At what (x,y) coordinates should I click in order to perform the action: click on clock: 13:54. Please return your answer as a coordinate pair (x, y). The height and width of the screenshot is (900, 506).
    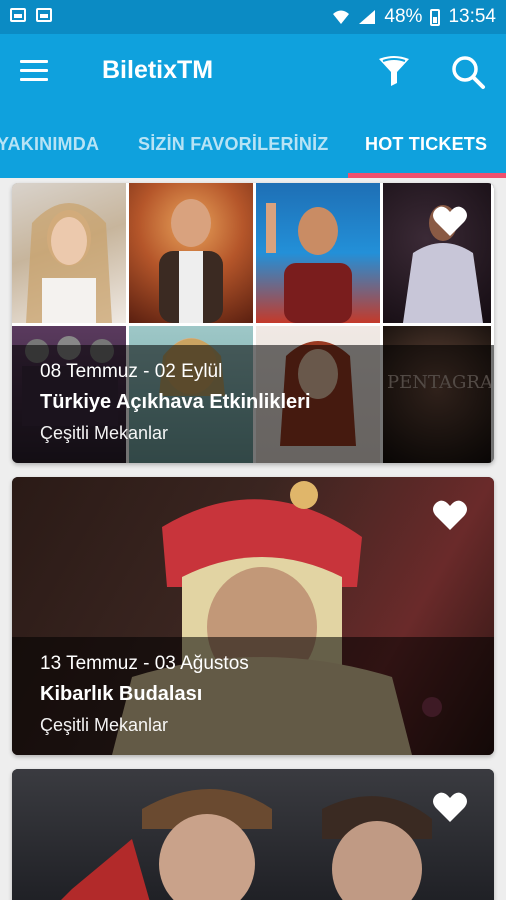
    Looking at the image, I should click on (472, 16).